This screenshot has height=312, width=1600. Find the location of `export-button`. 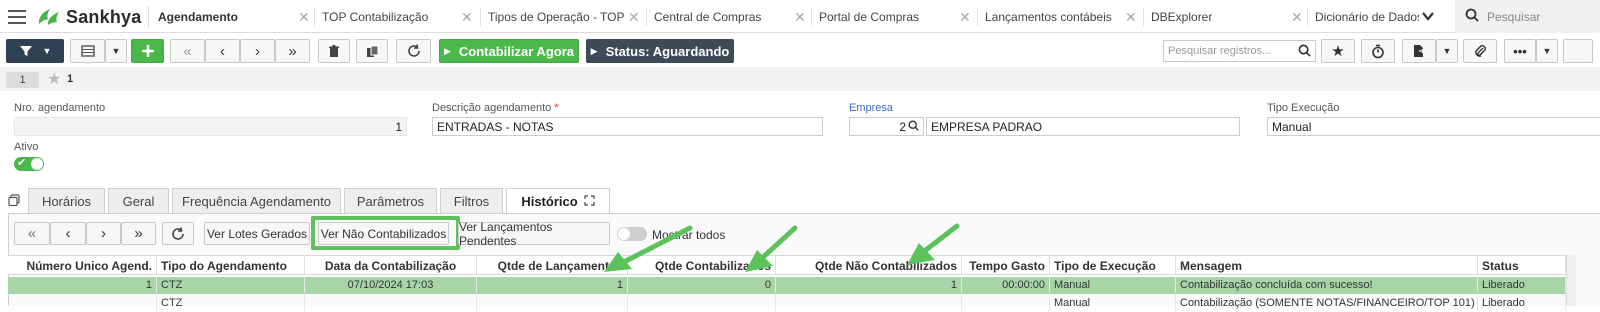

export-button is located at coordinates (1419, 51).